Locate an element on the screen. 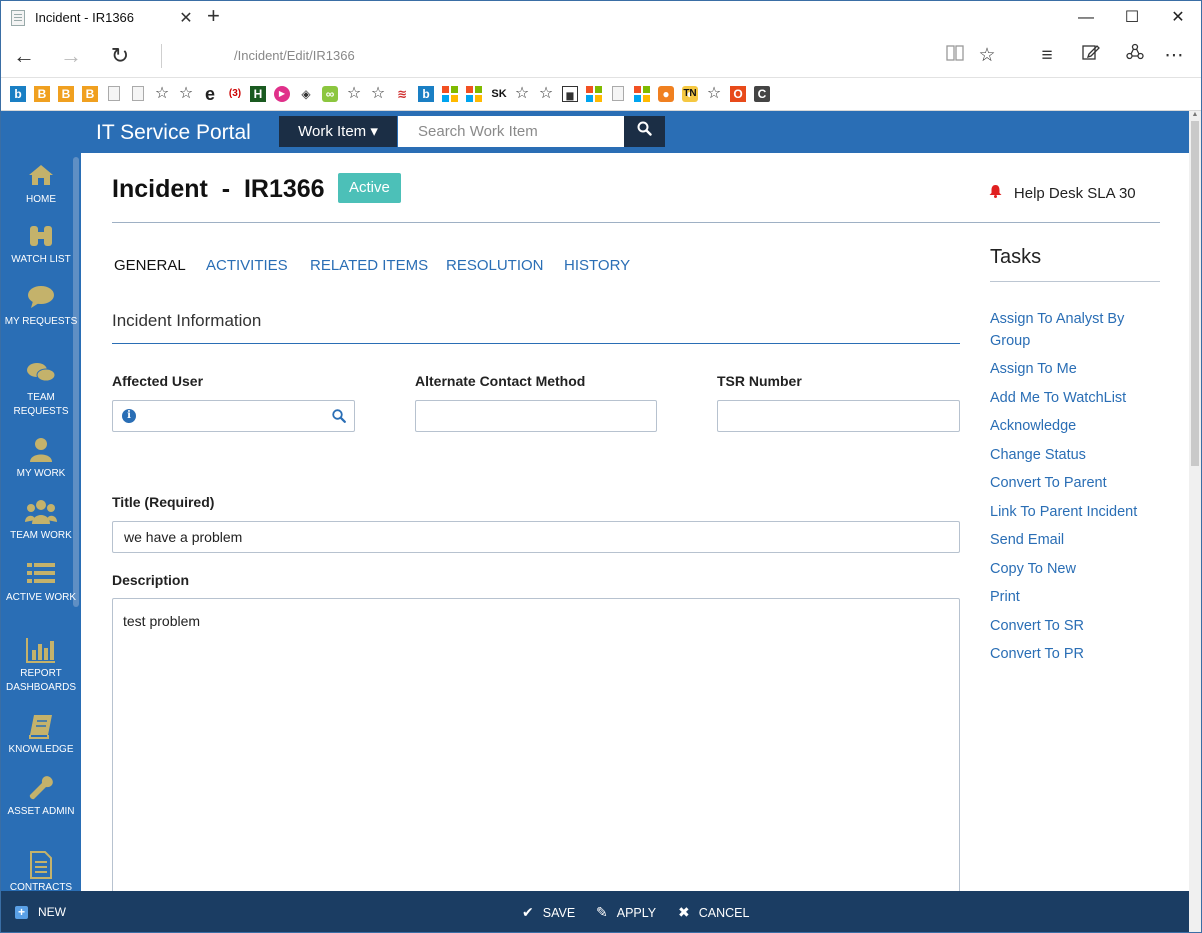 This screenshot has height=933, width=1202. alternate-contact-field is located at coordinates (536, 416).